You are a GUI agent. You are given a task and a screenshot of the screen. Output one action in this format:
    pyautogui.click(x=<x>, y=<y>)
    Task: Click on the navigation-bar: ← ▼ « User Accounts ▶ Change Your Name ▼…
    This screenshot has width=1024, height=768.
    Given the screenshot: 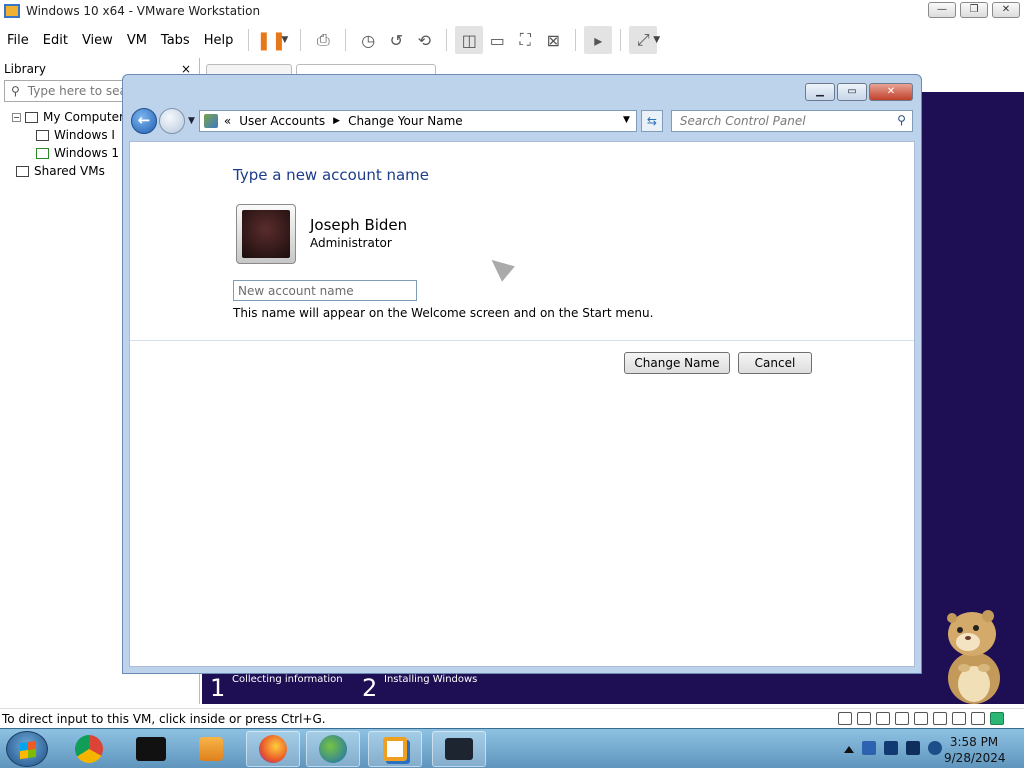 What is the action you would take?
    pyautogui.click(x=523, y=121)
    